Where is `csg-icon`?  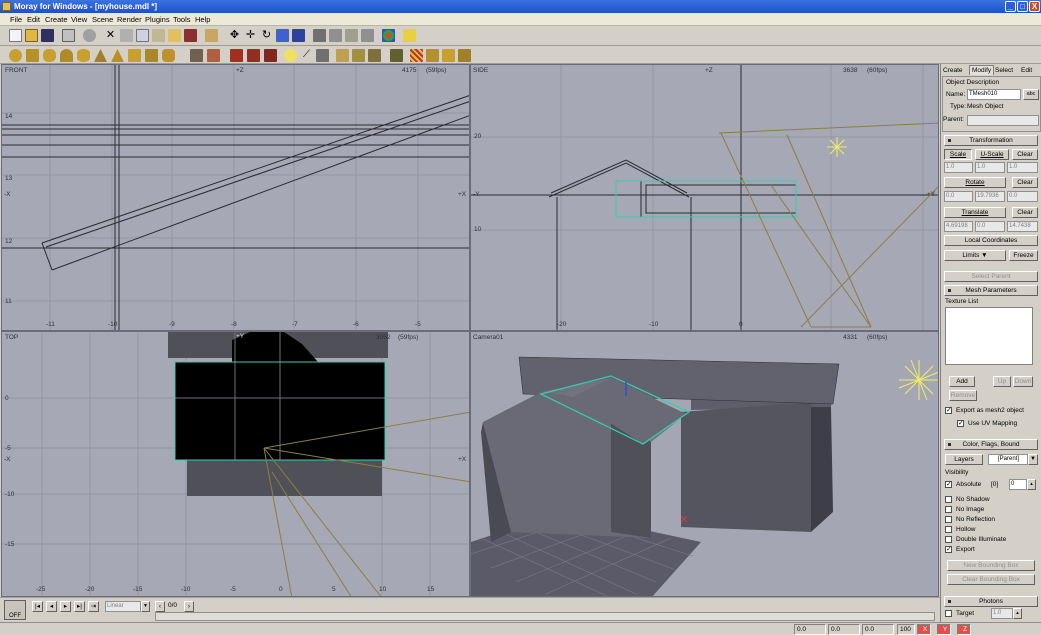 csg-icon is located at coordinates (196, 55).